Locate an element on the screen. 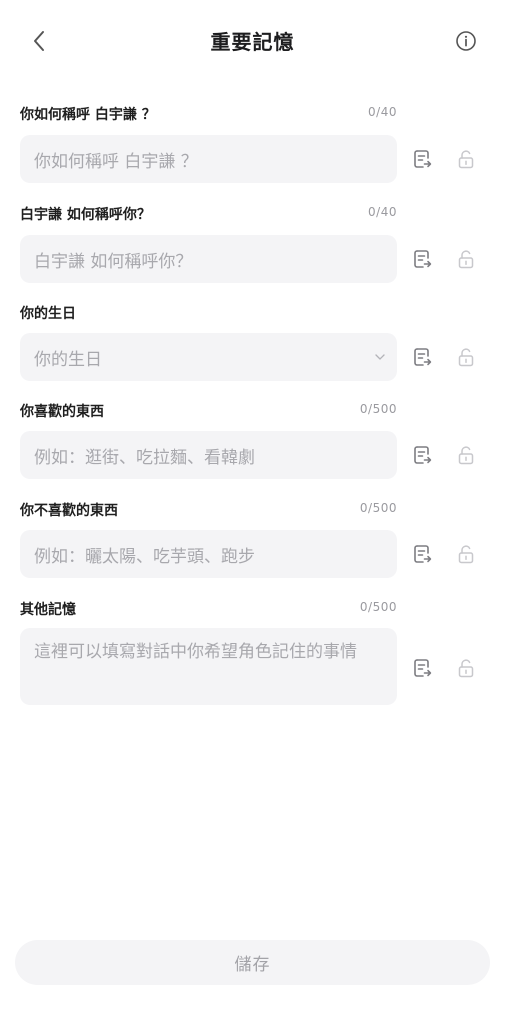 Image resolution: width=505 pixels, height=1024 pixels. field-label: 其他記憶 is located at coordinates (48, 610).